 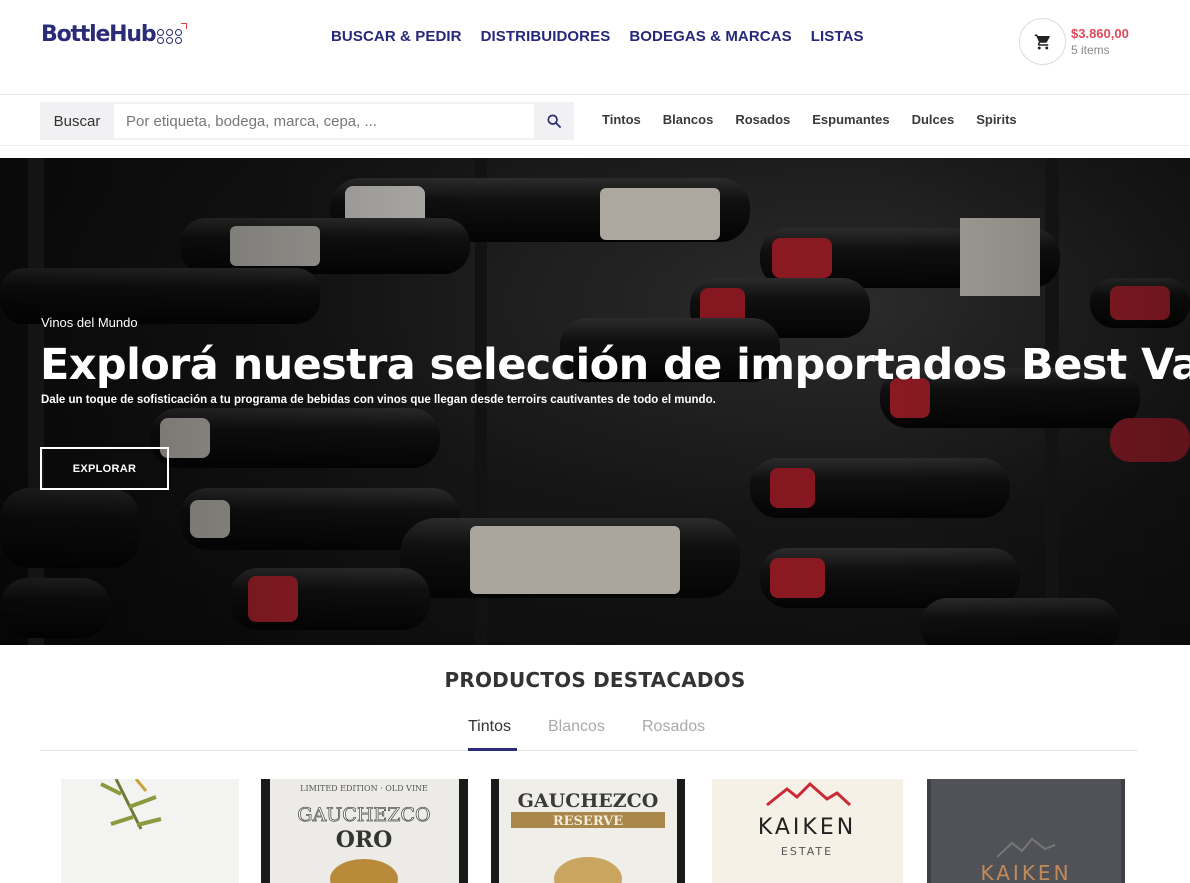 What do you see at coordinates (89, 322) in the screenshot?
I see `hero-kicker: Vinos del Mundo` at bounding box center [89, 322].